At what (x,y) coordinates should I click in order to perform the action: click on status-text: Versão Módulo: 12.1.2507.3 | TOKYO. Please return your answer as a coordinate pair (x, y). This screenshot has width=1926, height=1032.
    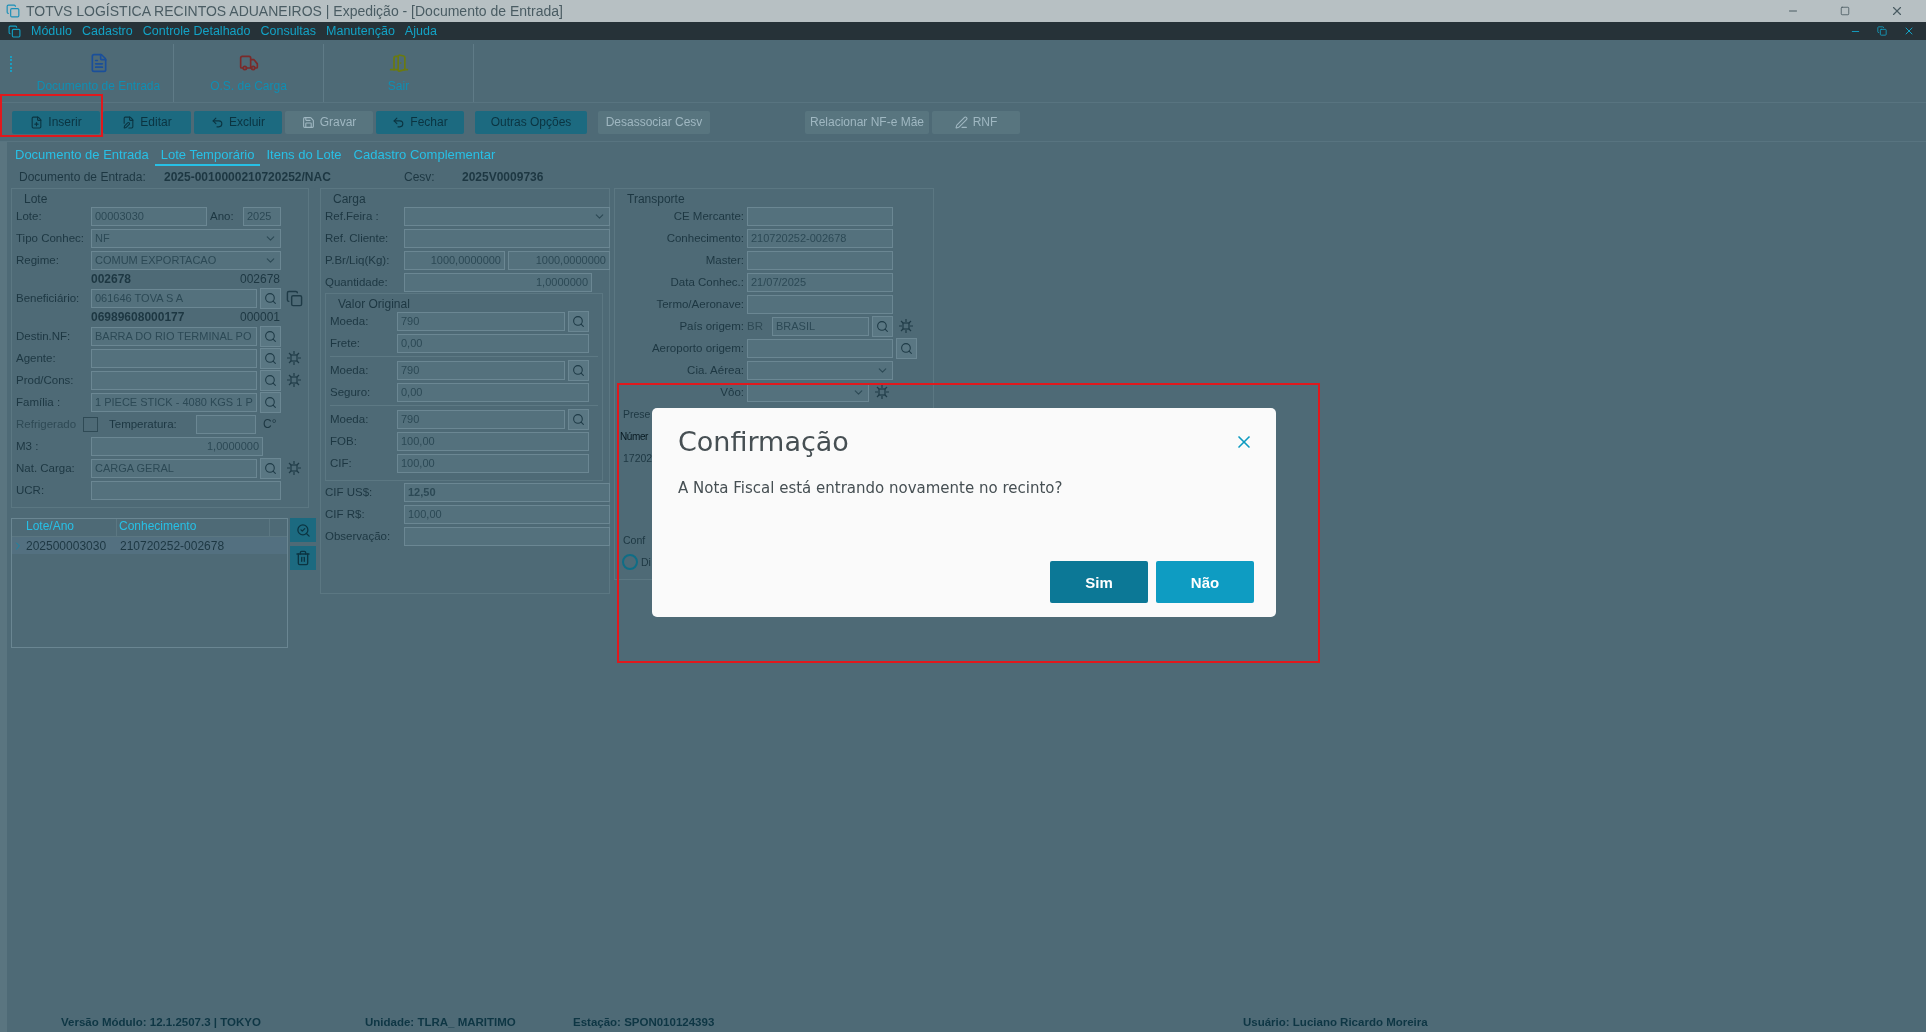
    Looking at the image, I should click on (161, 1022).